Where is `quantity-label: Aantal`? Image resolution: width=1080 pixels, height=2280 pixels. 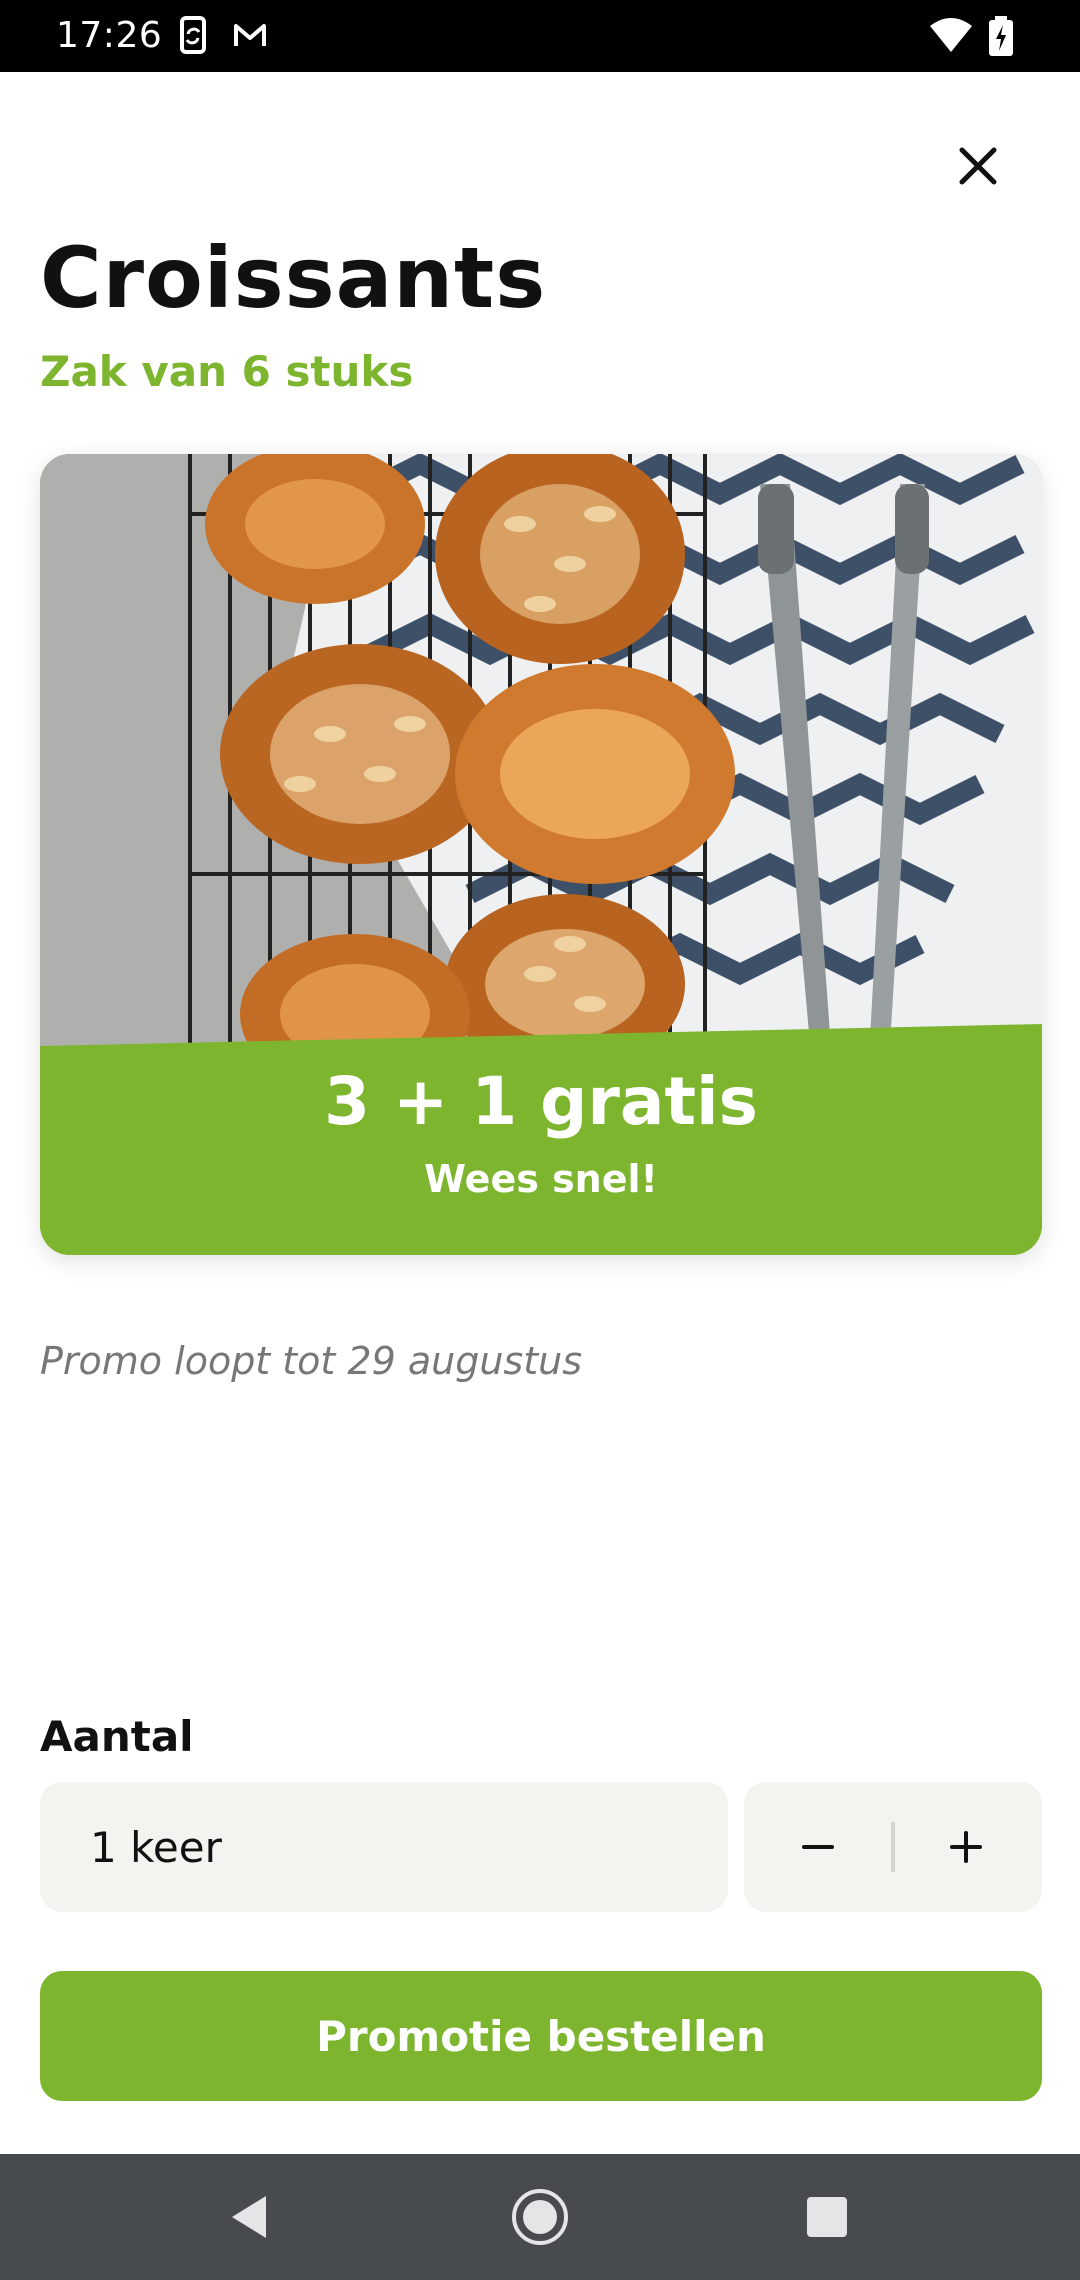
quantity-label: Aantal is located at coordinates (117, 1736).